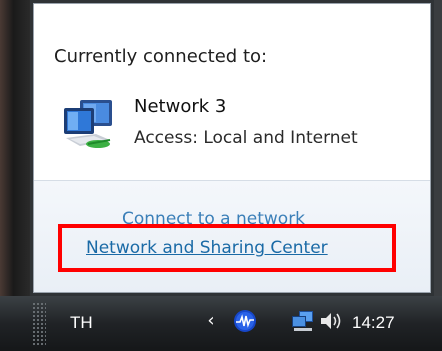 The image size is (442, 351). I want to click on language-indicator: TH, so click(81, 323).